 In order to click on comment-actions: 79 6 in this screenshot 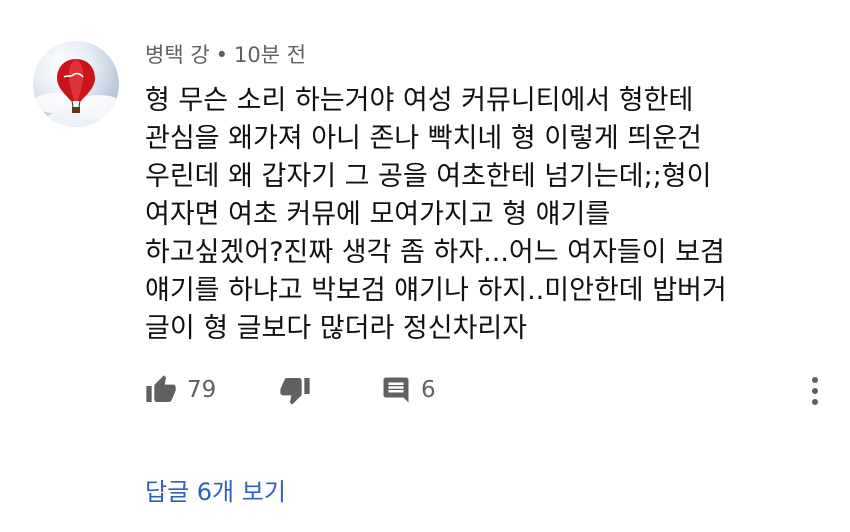, I will do `click(490, 390)`.